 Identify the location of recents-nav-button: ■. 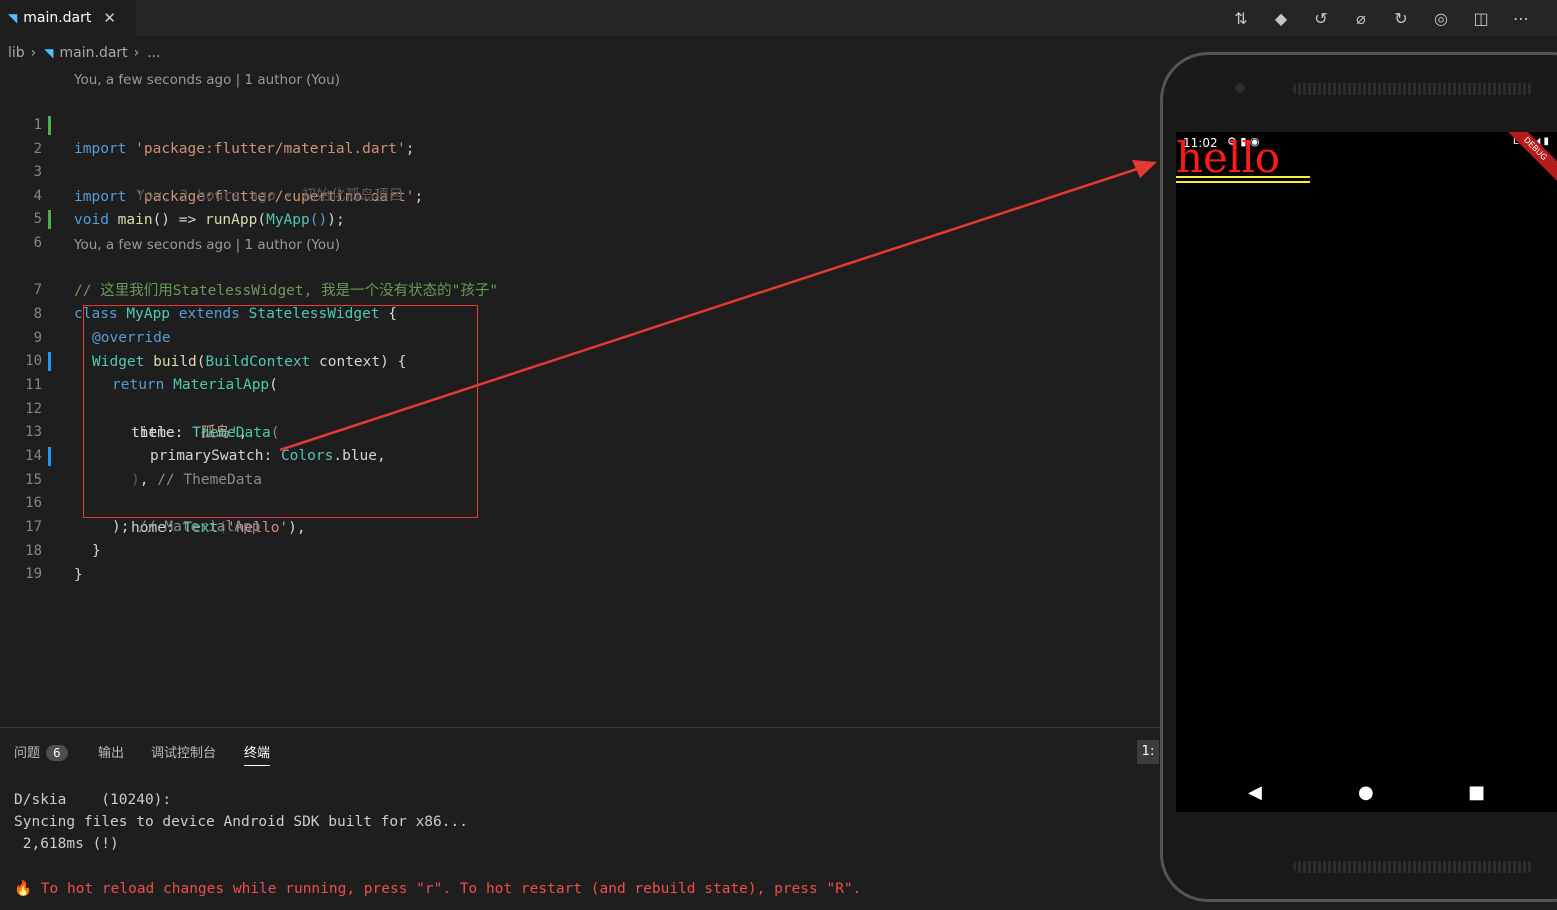
(1476, 792).